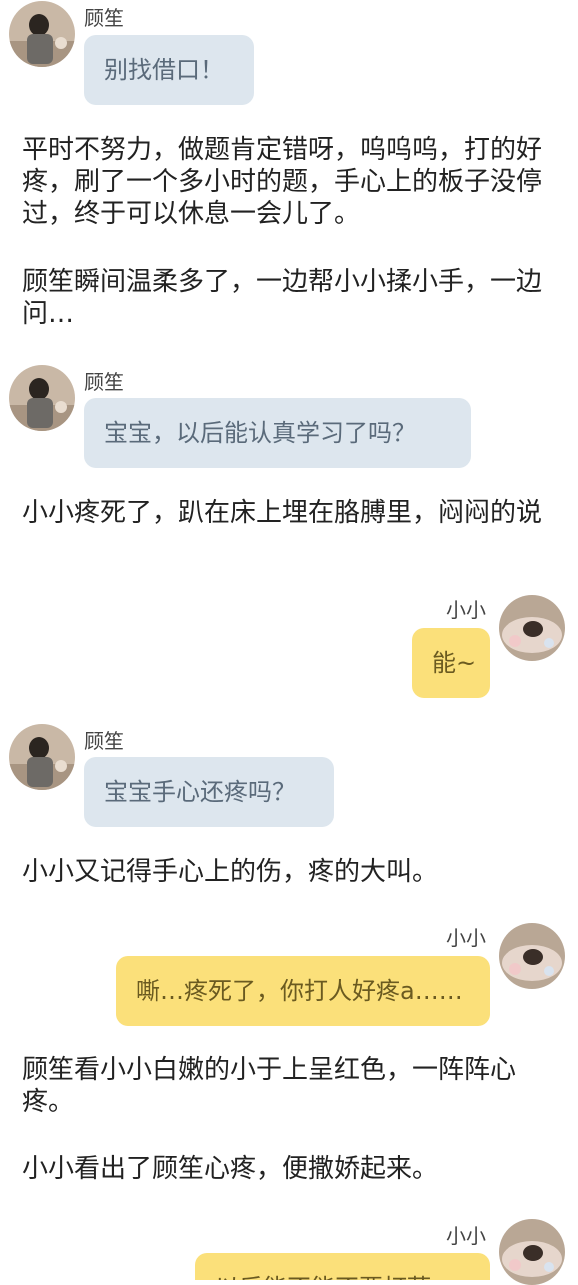 The height and width of the screenshot is (1285, 578). I want to click on chat-bubble-incoming: 别找借口！, so click(169, 70).